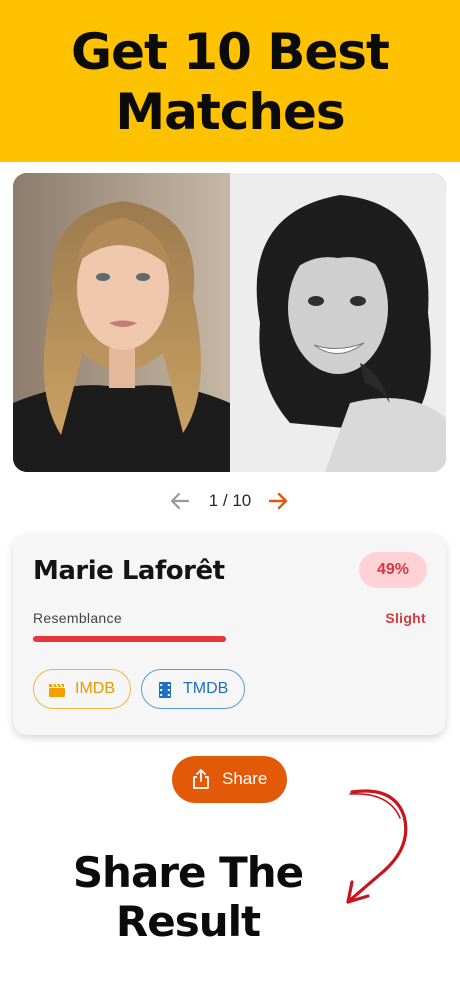 The image size is (460, 999). Describe the element at coordinates (180, 501) in the screenshot. I see `previous-arrow-icon` at that location.